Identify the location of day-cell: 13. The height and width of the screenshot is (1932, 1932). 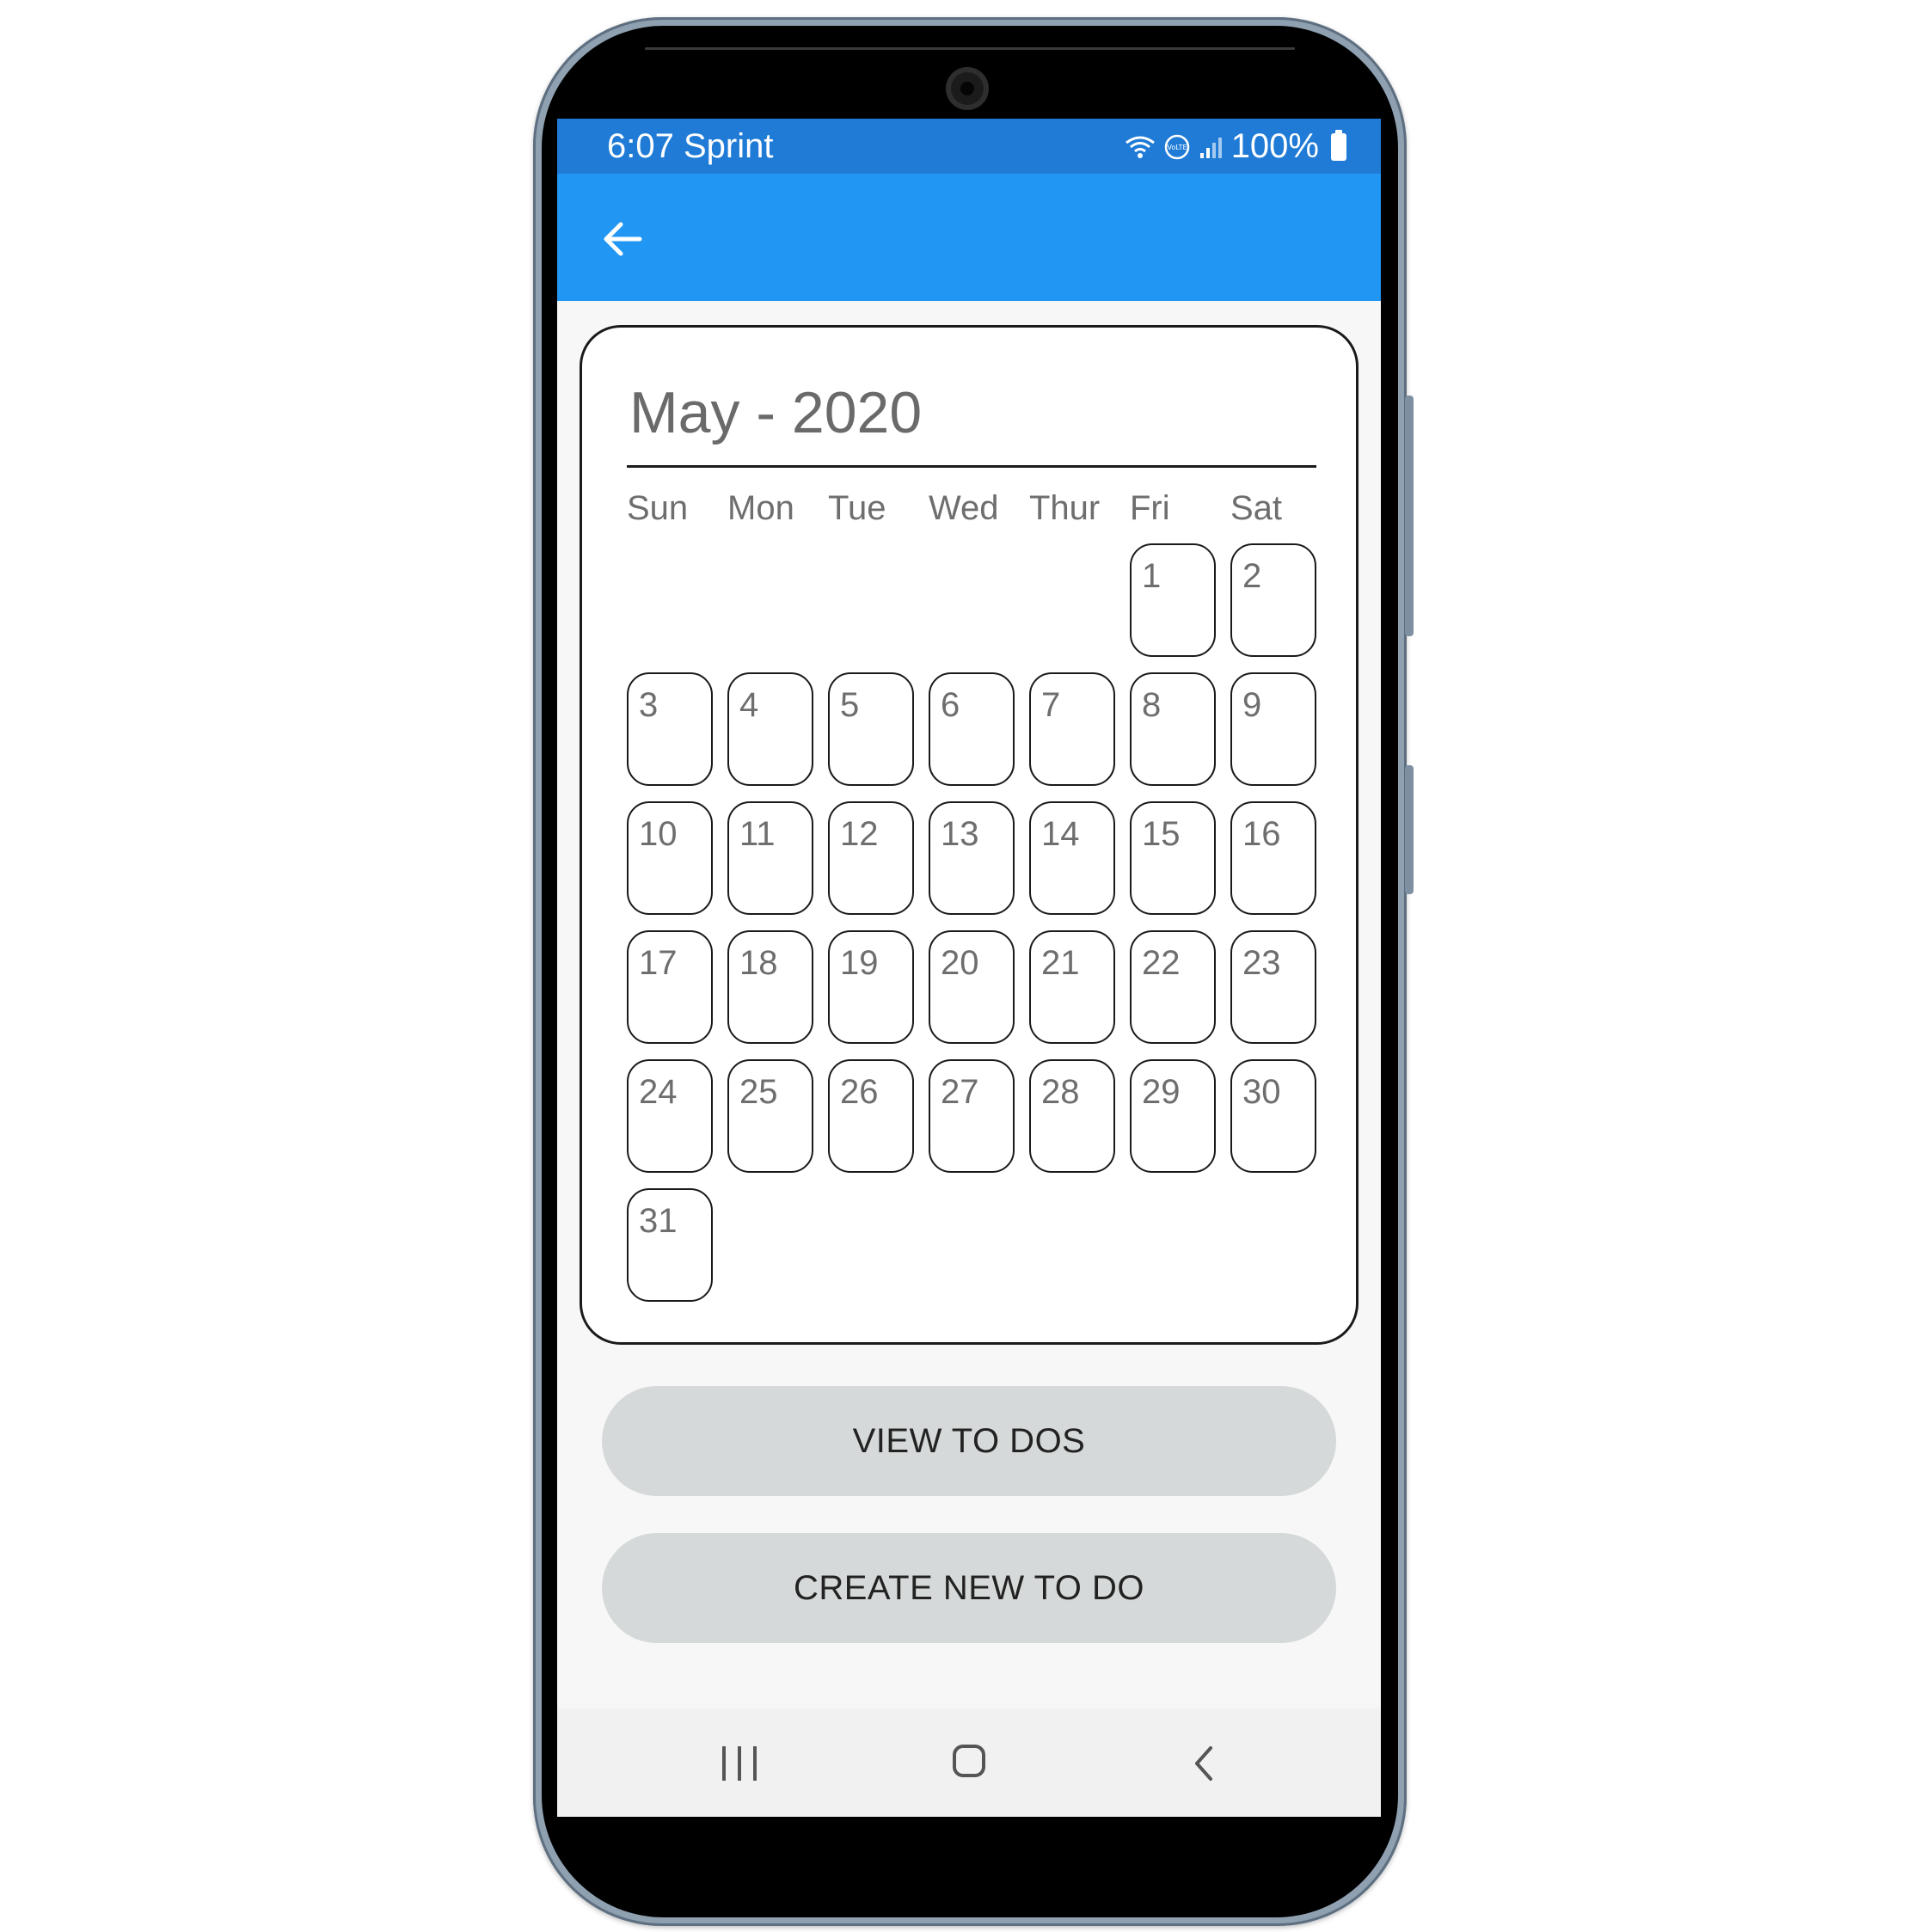
(972, 858).